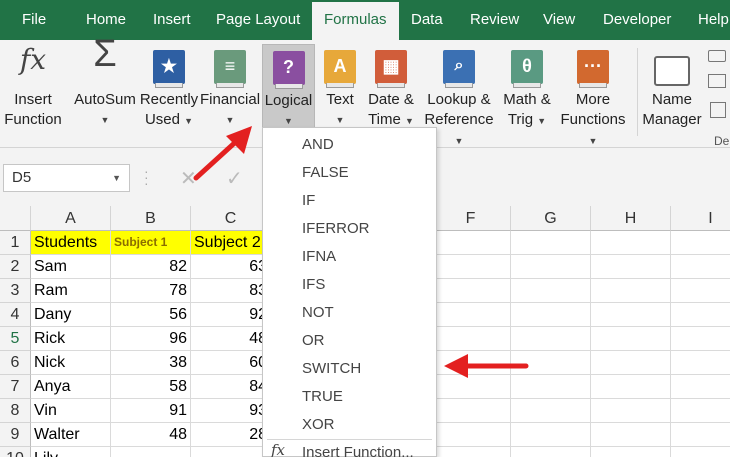  What do you see at coordinates (151, 339) in the screenshot?
I see `cell-b5: 96` at bounding box center [151, 339].